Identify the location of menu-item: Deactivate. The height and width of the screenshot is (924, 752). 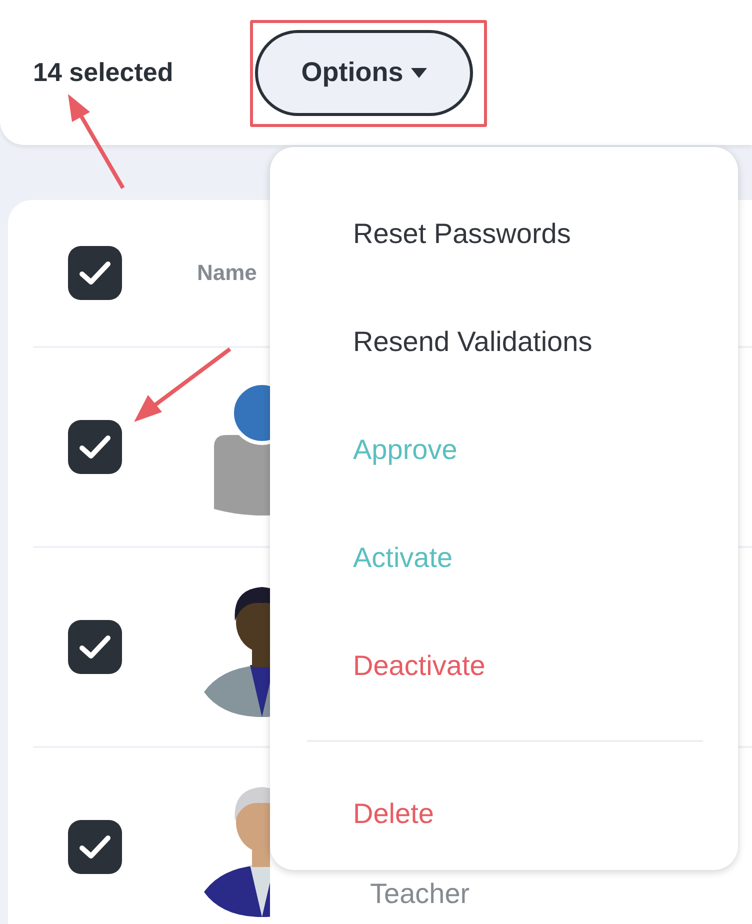
(419, 659).